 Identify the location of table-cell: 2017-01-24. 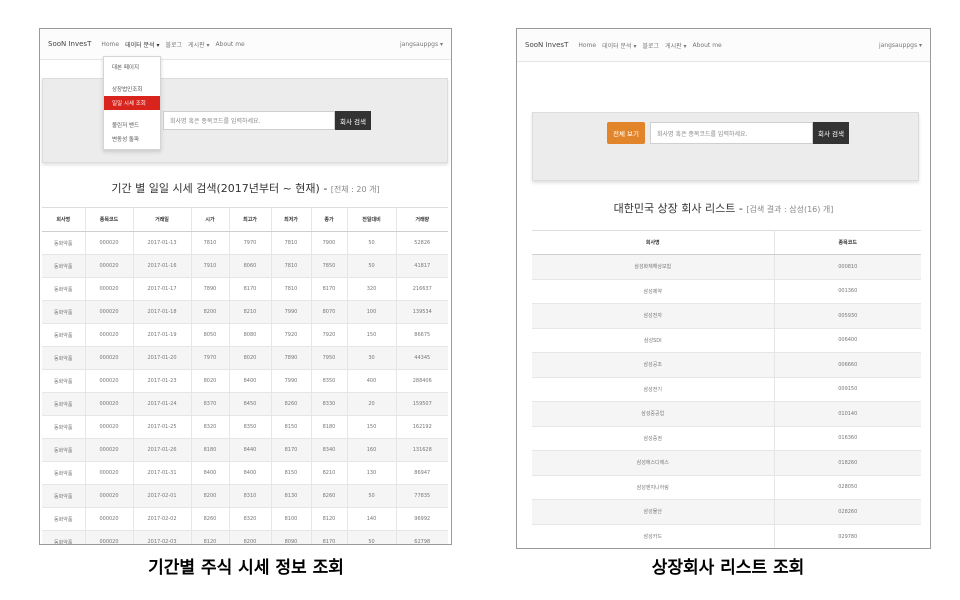
(162, 404).